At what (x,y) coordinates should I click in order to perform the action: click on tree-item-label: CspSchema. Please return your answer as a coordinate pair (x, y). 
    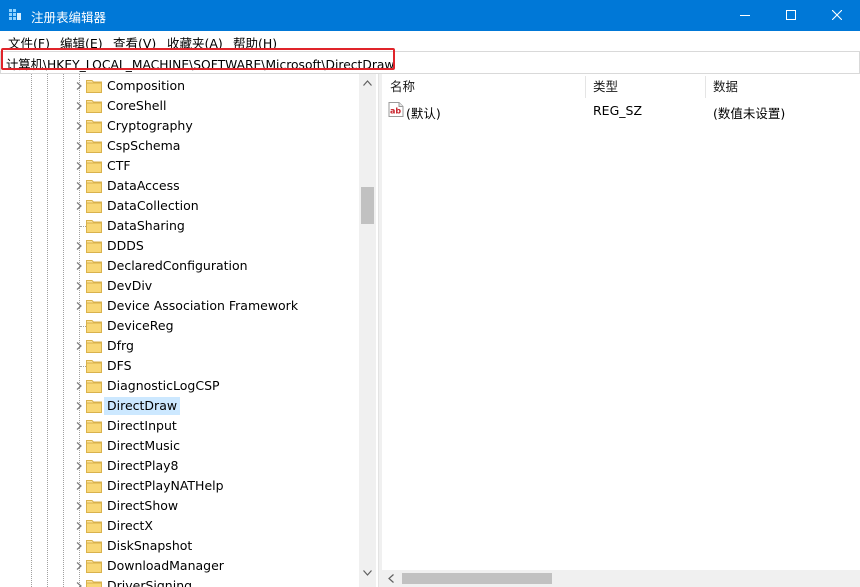
    Looking at the image, I should click on (144, 145).